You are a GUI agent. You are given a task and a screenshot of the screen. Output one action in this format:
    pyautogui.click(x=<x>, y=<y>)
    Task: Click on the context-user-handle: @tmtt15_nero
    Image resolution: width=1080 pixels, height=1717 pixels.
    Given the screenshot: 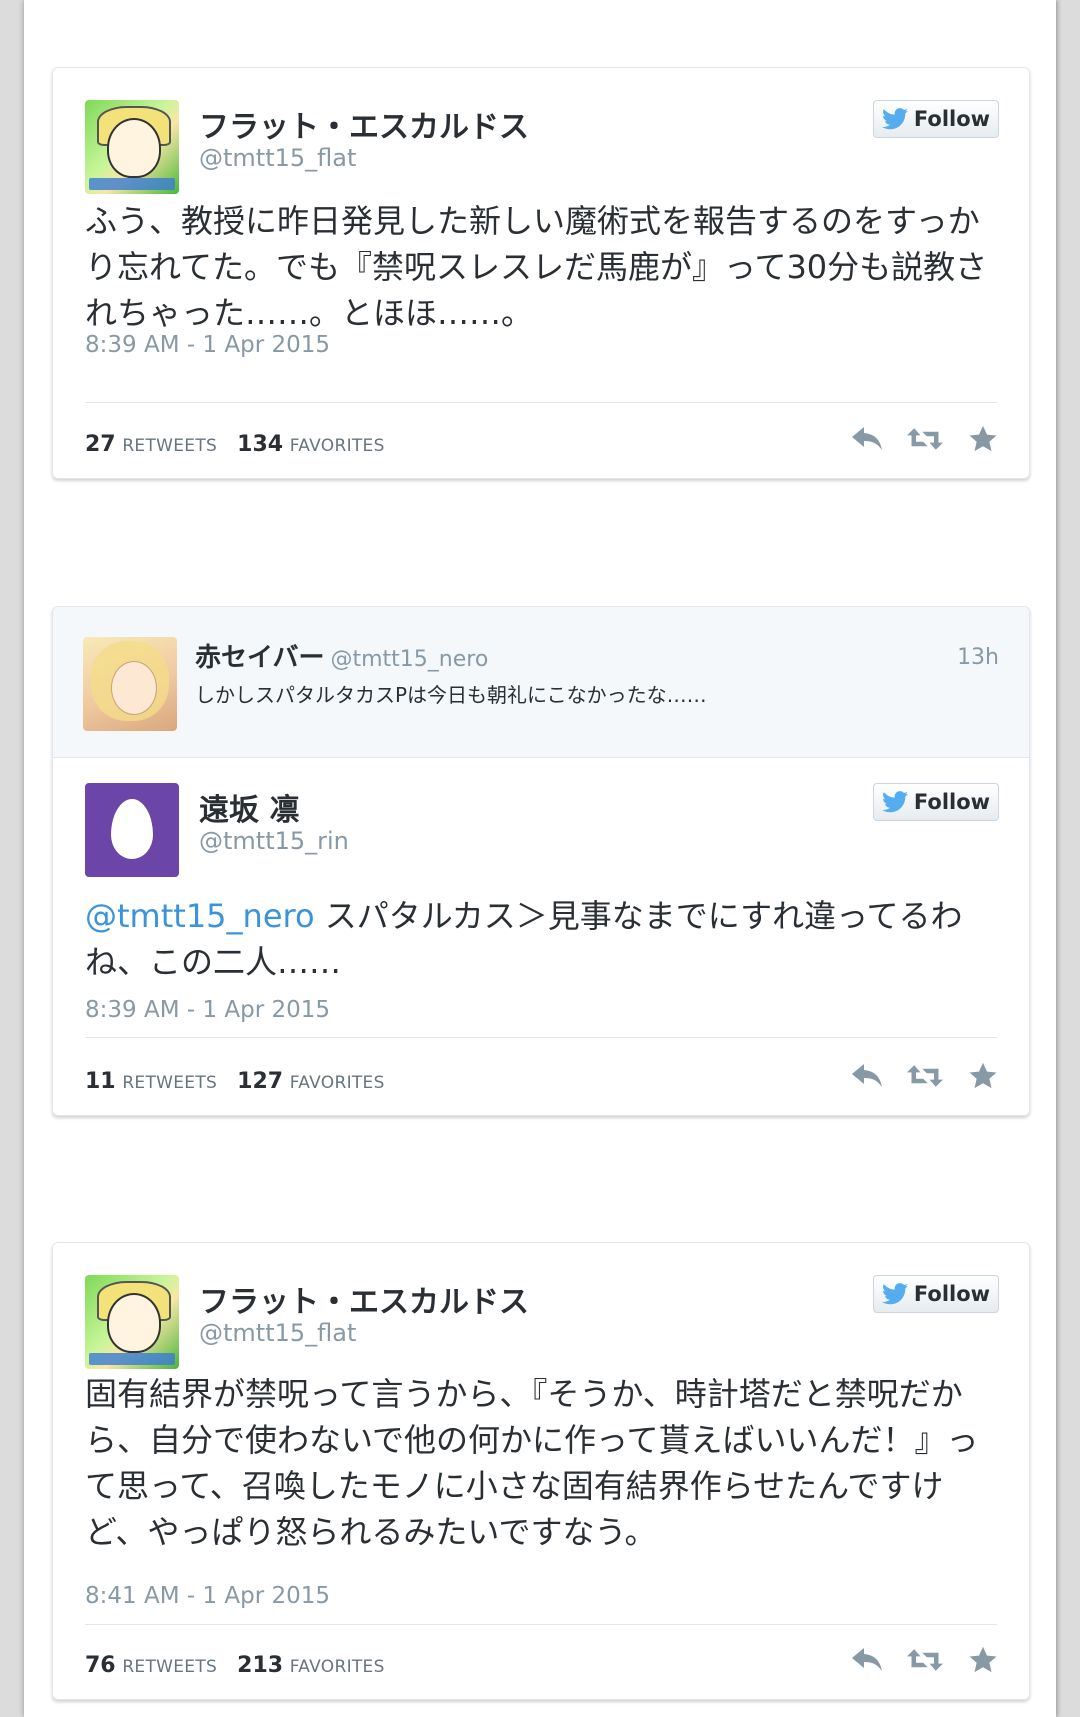 What is the action you would take?
    pyautogui.click(x=409, y=659)
    